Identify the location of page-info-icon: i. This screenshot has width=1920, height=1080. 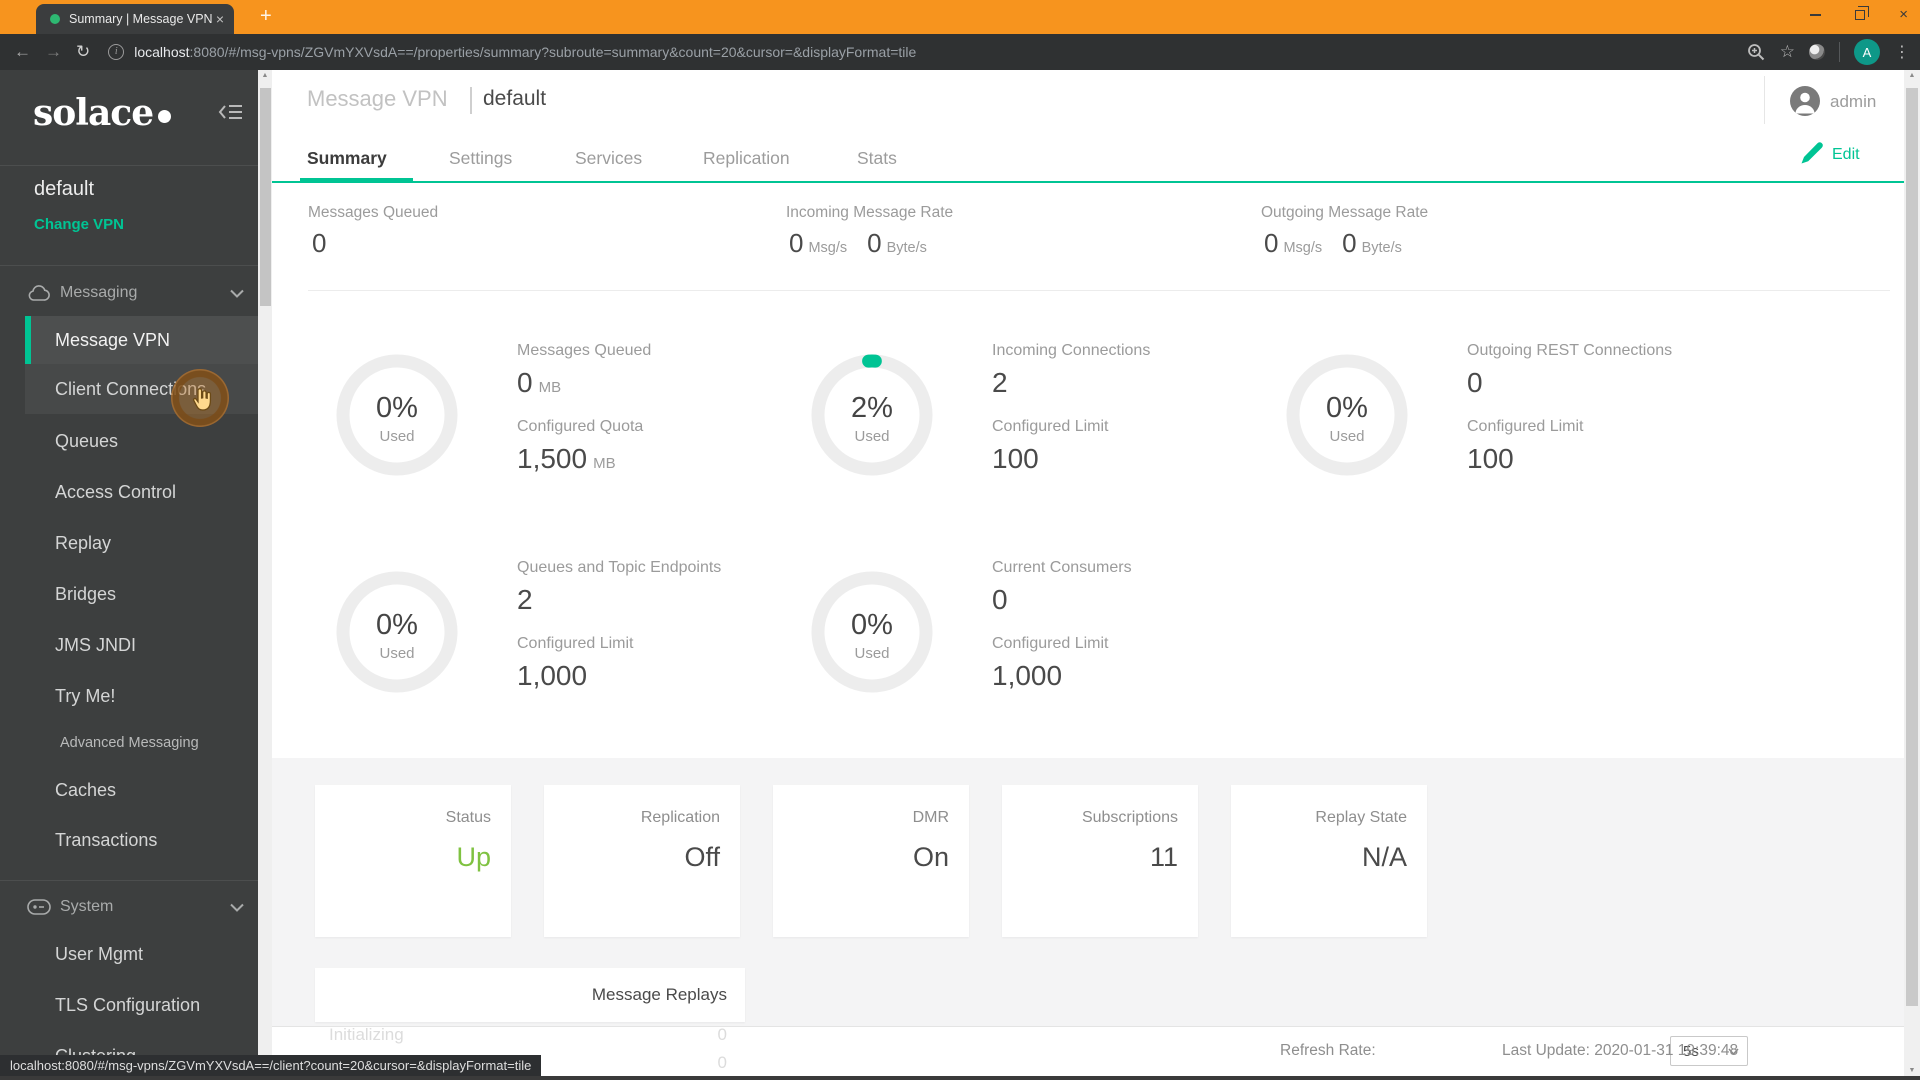
(116, 52).